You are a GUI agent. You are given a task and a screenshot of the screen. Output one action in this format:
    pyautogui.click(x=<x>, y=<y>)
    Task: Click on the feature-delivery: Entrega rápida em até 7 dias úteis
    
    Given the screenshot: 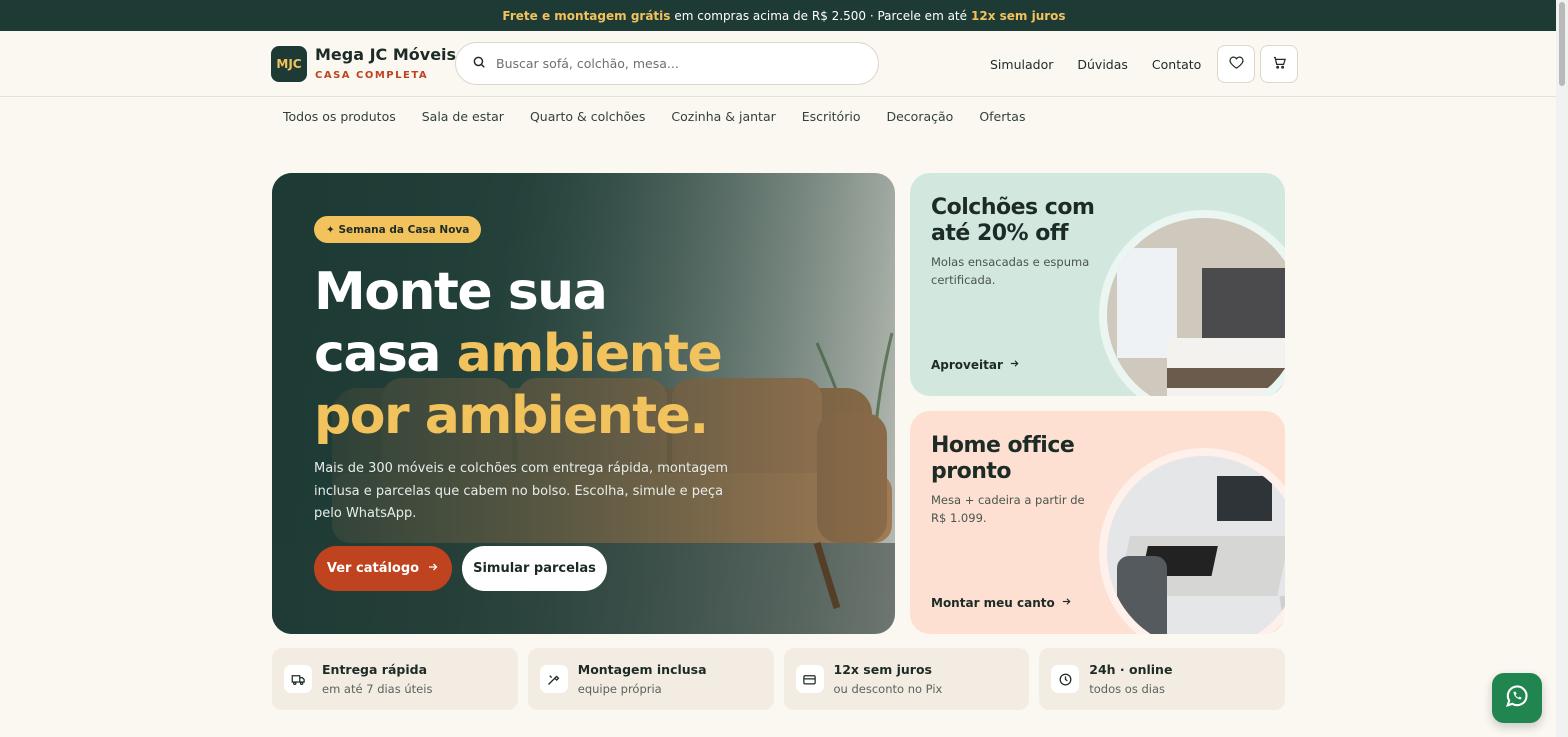 What is the action you would take?
    pyautogui.click(x=395, y=679)
    